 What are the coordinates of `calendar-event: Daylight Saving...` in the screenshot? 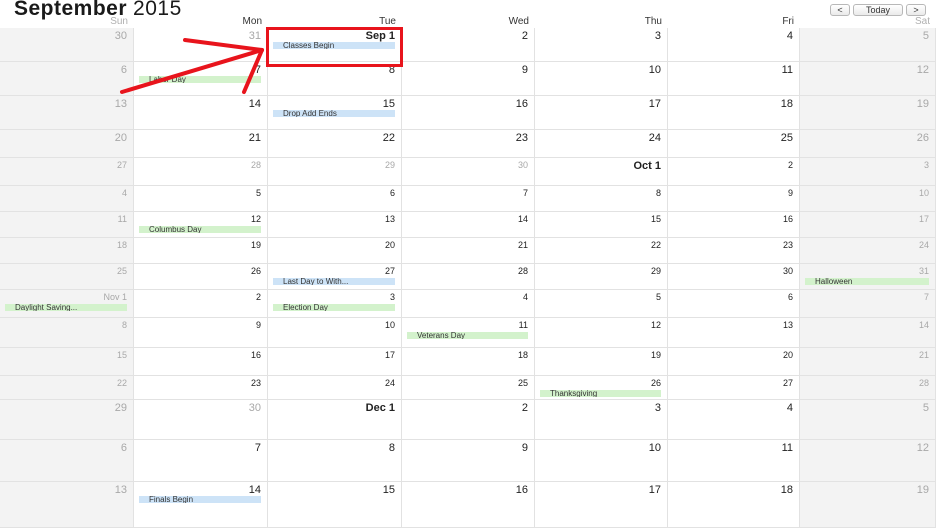 It's located at (66, 307).